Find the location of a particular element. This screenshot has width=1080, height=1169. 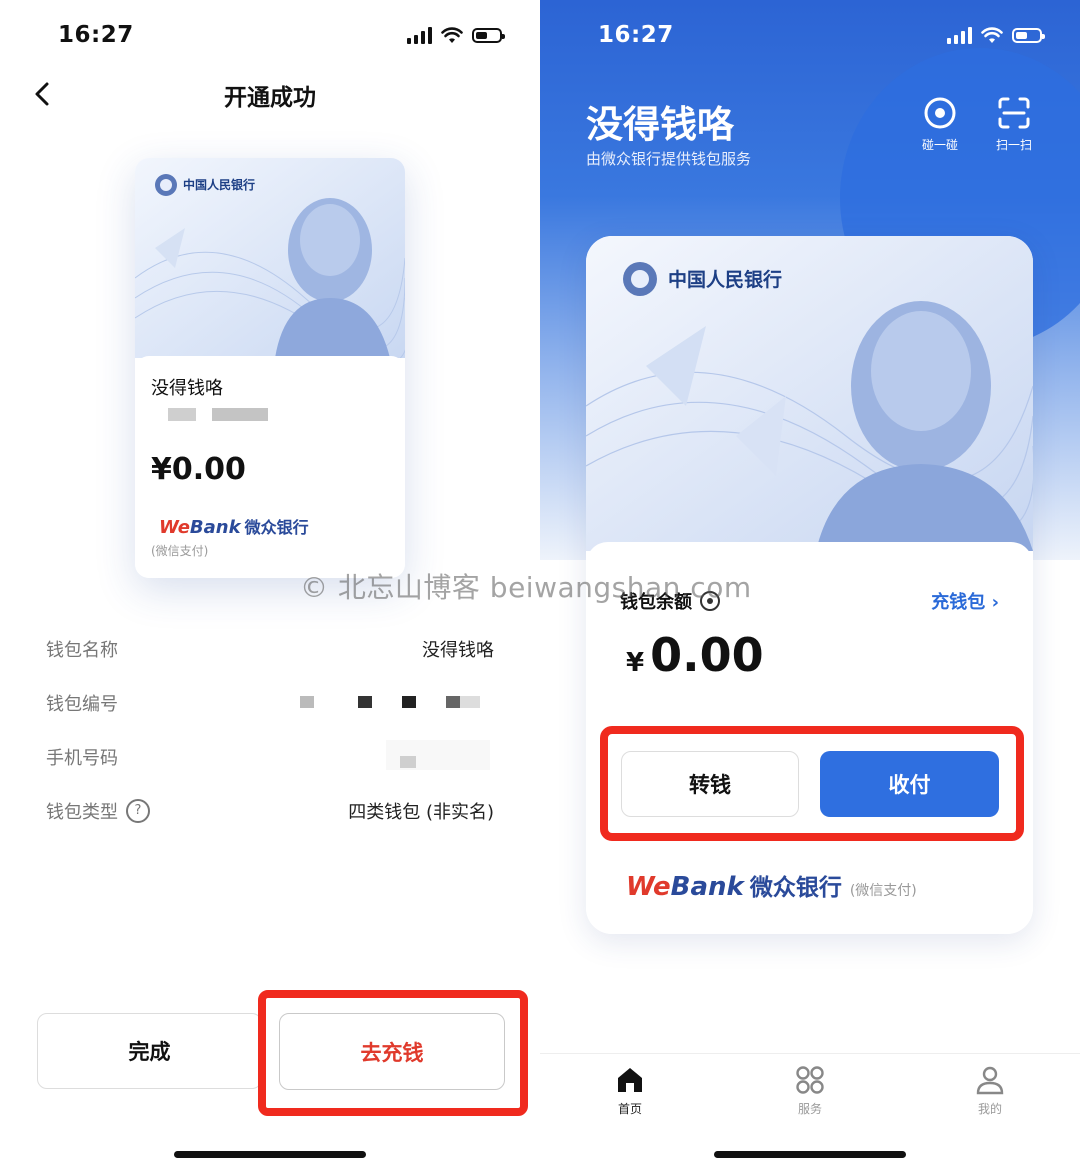

help-question-icon: ? is located at coordinates (138, 811).